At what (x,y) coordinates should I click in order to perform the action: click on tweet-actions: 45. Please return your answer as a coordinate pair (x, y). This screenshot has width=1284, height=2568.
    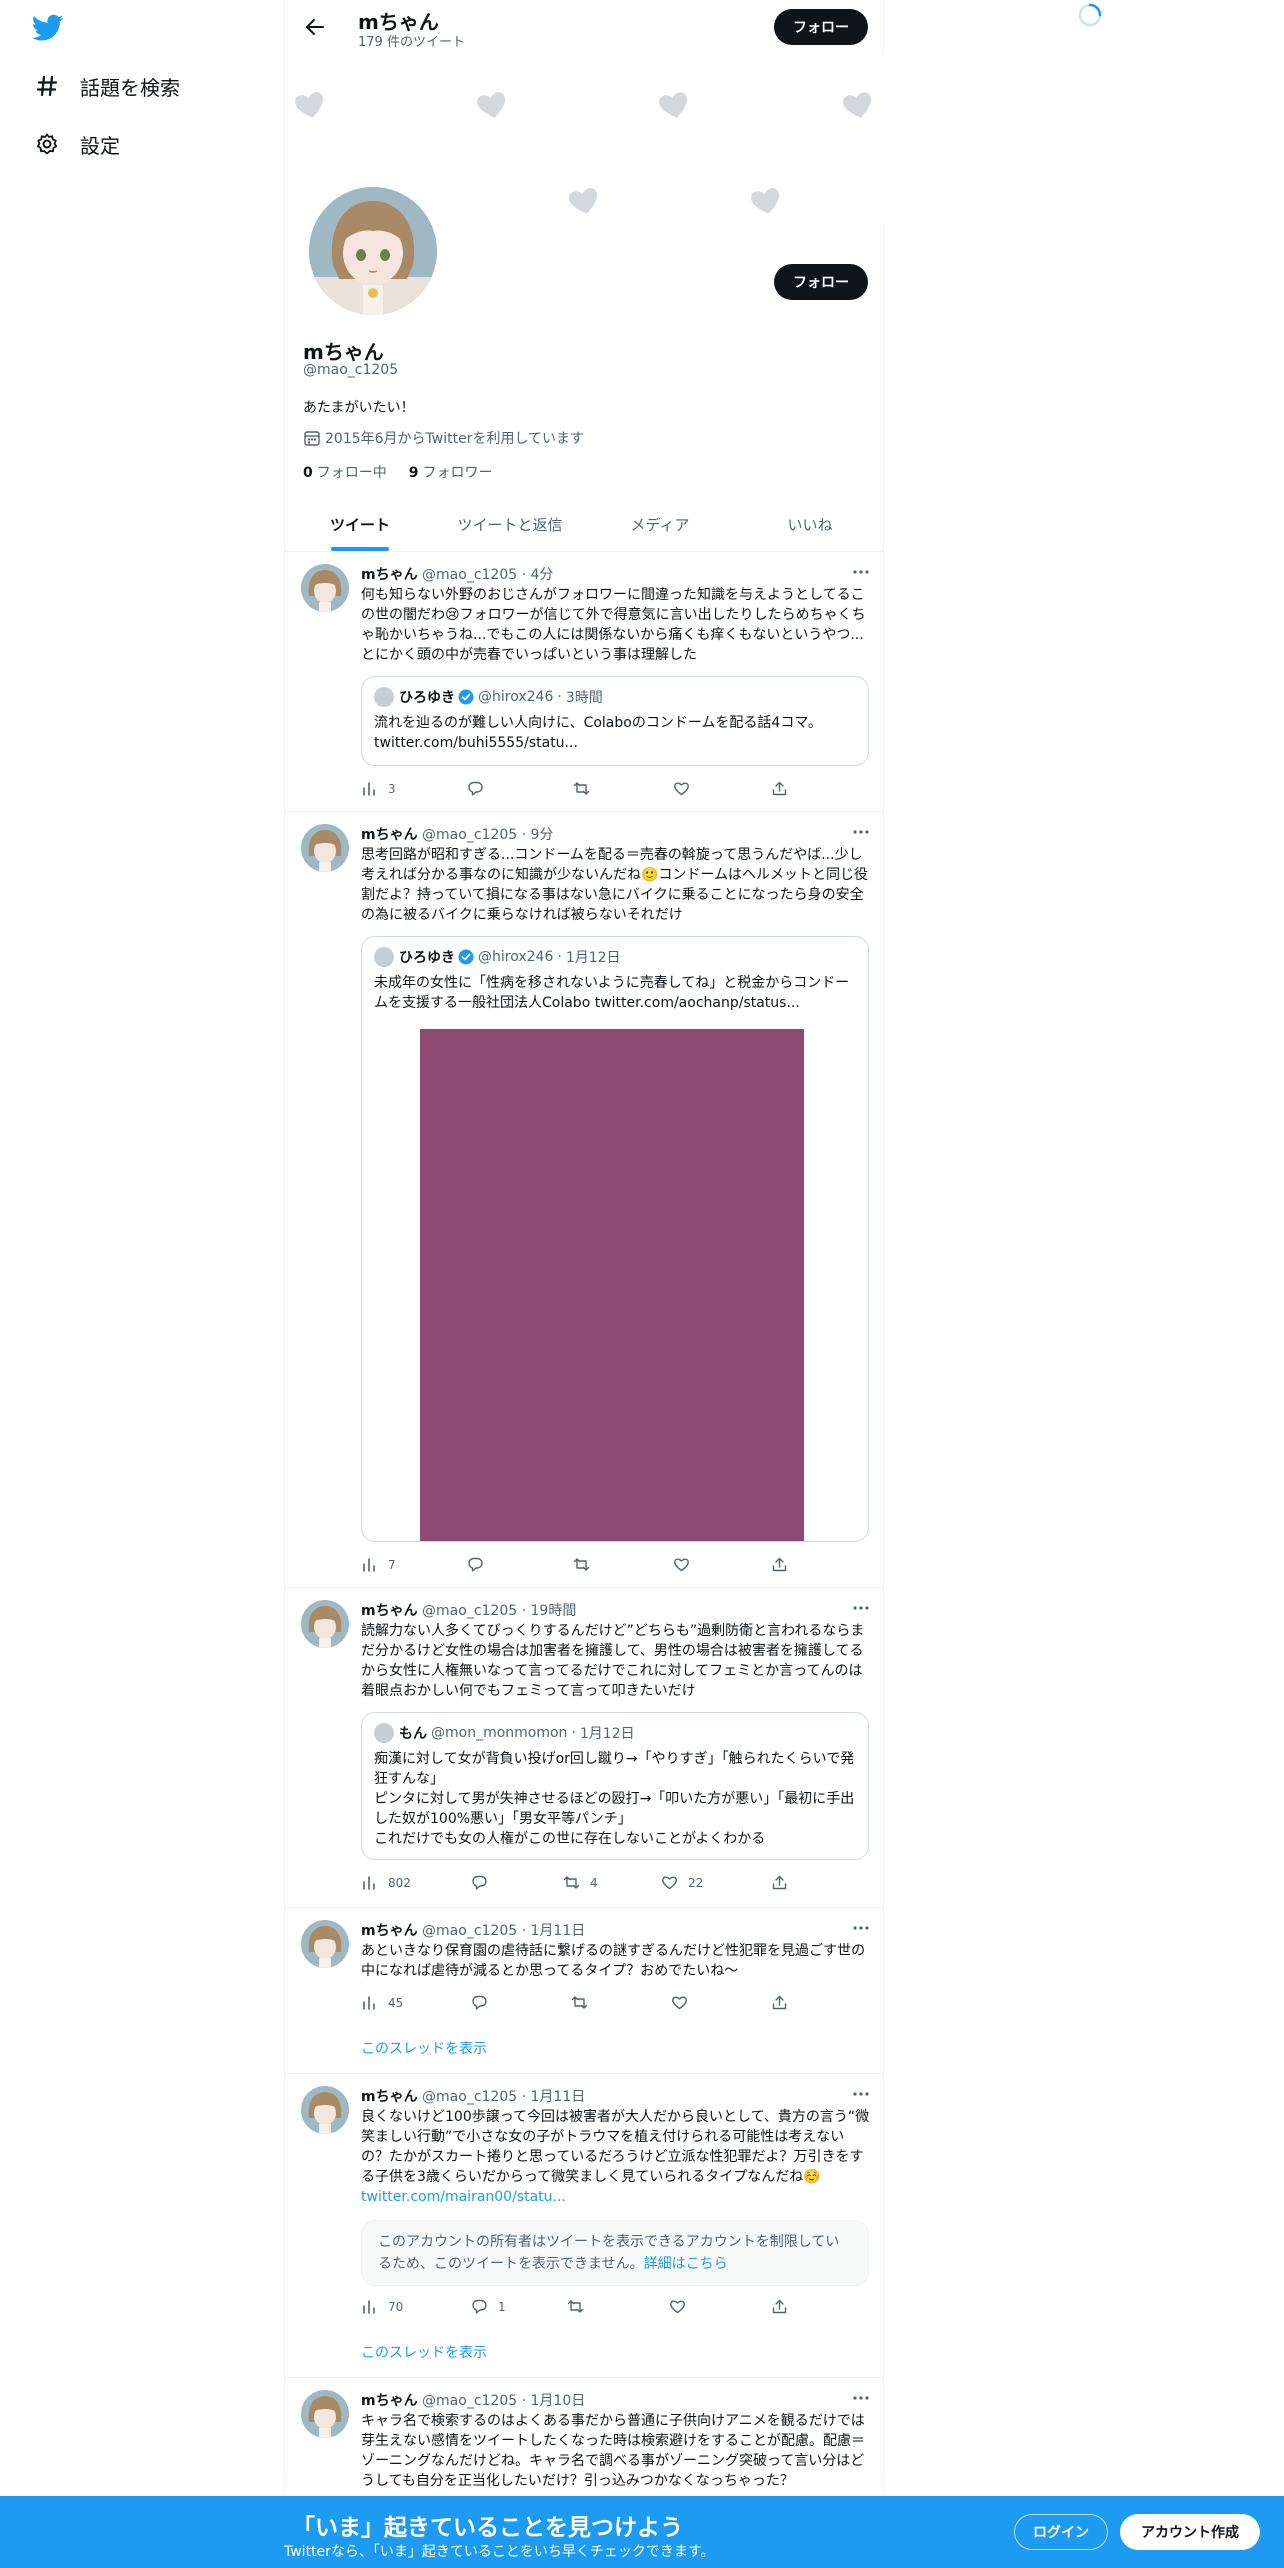
    Looking at the image, I should click on (576, 2004).